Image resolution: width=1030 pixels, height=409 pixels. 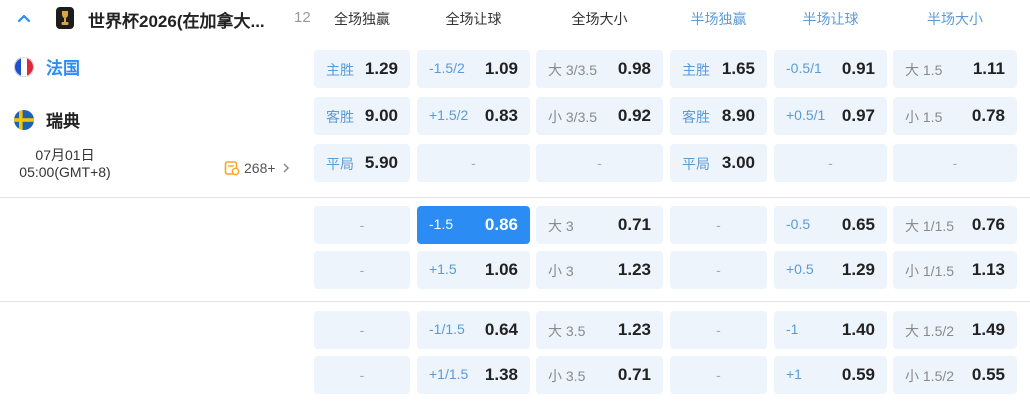 I want to click on odds-value: 0.86, so click(x=501, y=224).